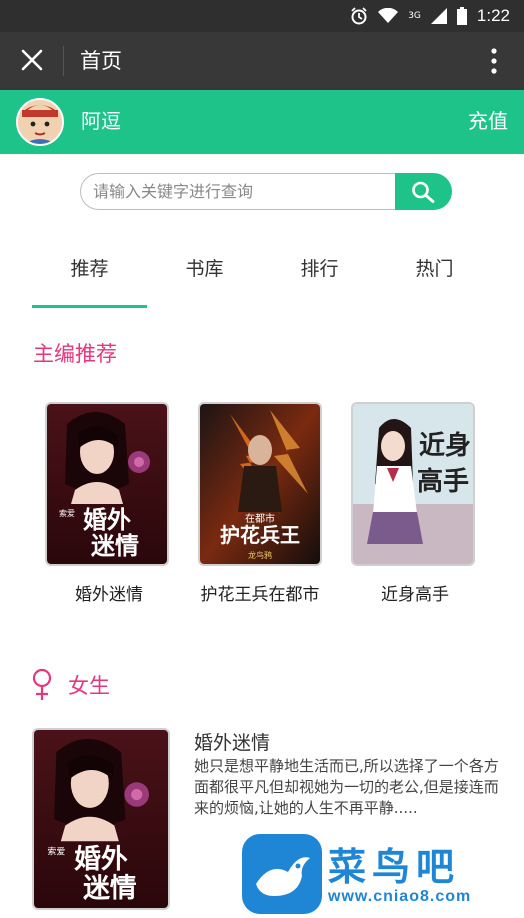 The width and height of the screenshot is (524, 918). What do you see at coordinates (32, 60) in the screenshot?
I see `close-icon` at bounding box center [32, 60].